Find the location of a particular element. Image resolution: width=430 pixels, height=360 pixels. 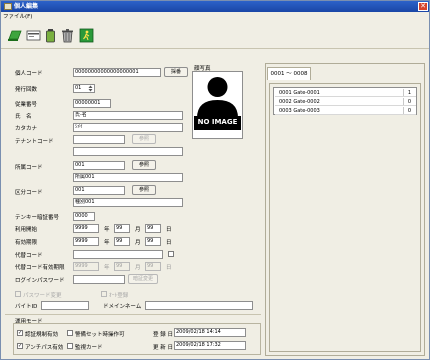

passback-checkbox: ✓ is located at coordinates (20, 333).